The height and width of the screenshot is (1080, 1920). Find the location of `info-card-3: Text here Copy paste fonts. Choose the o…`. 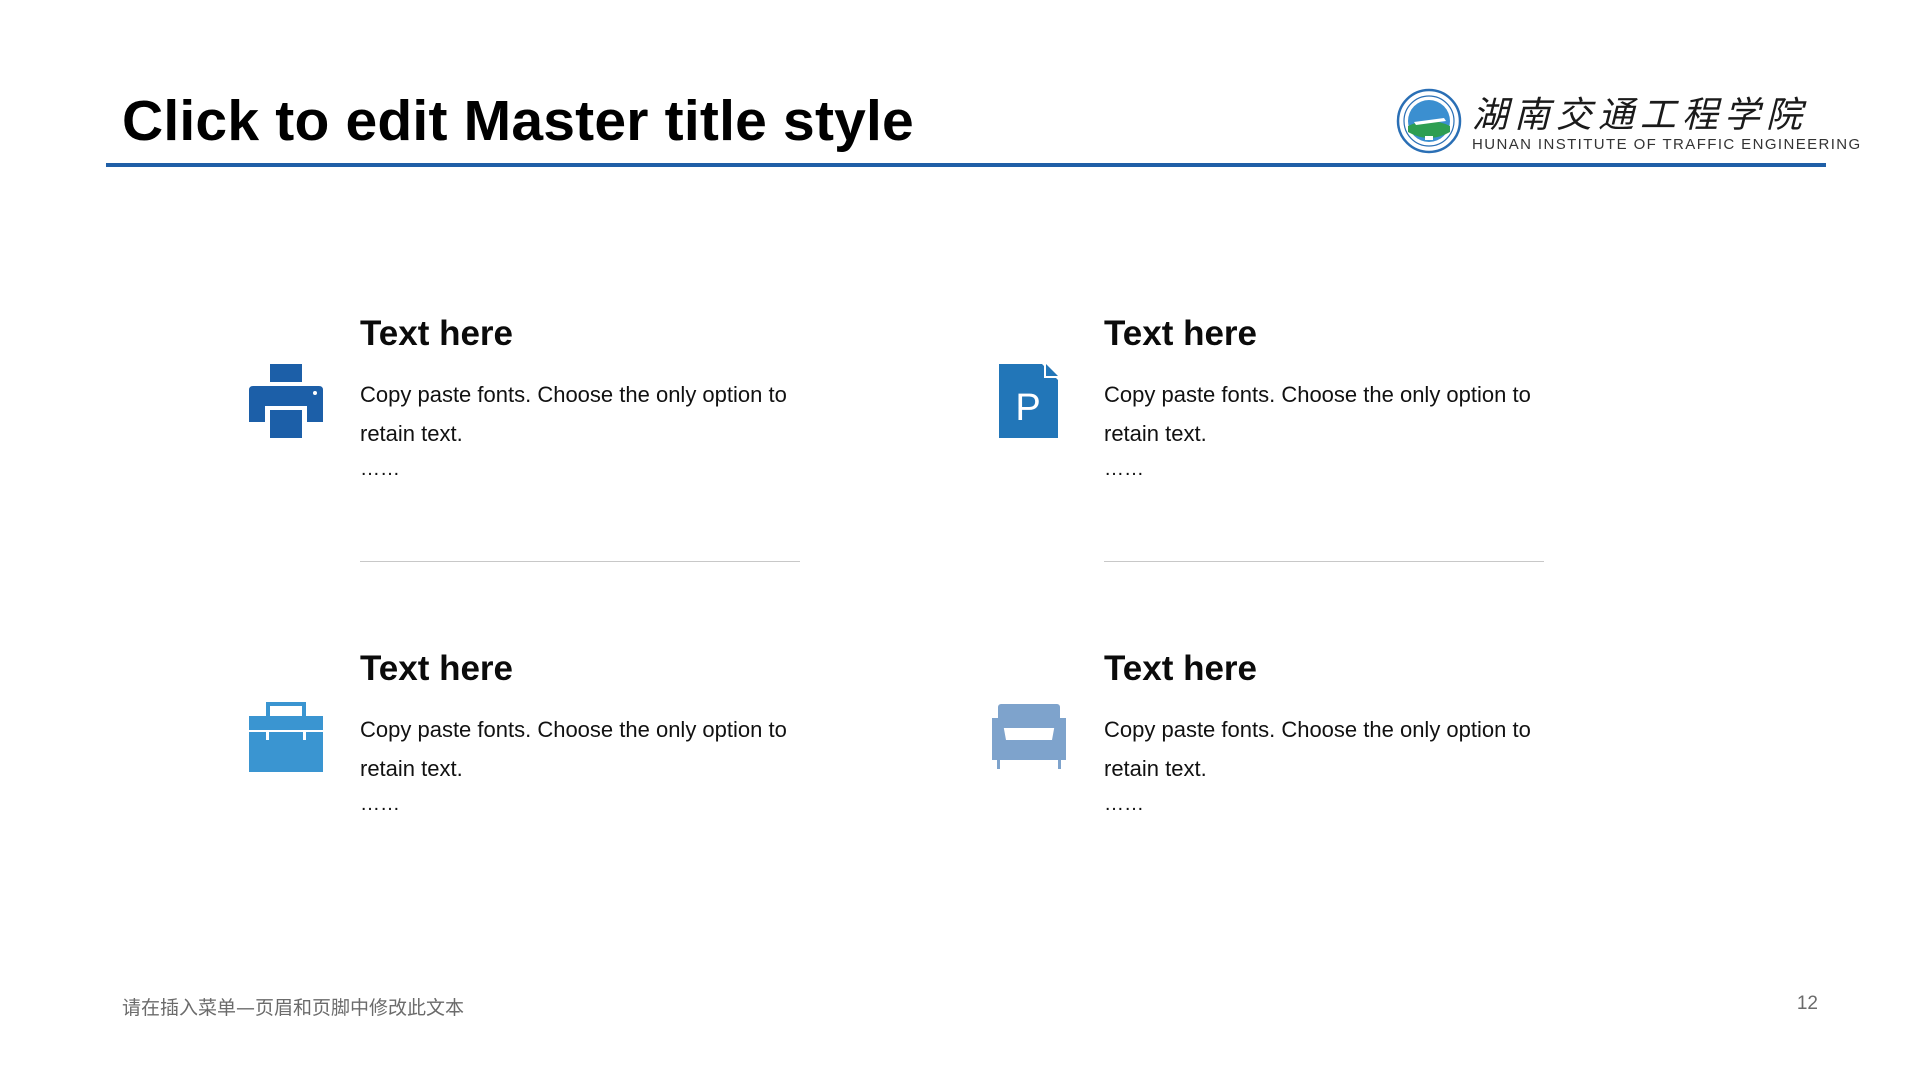

info-card-3: Text here Copy paste fonts. Choose the o… is located at coordinates (580, 731).